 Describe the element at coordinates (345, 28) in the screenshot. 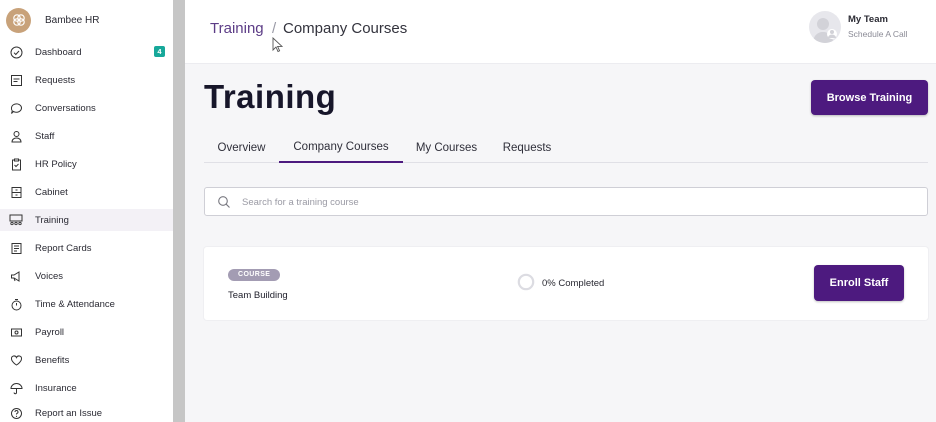

I see `breadcrumb-current: Company Courses` at that location.